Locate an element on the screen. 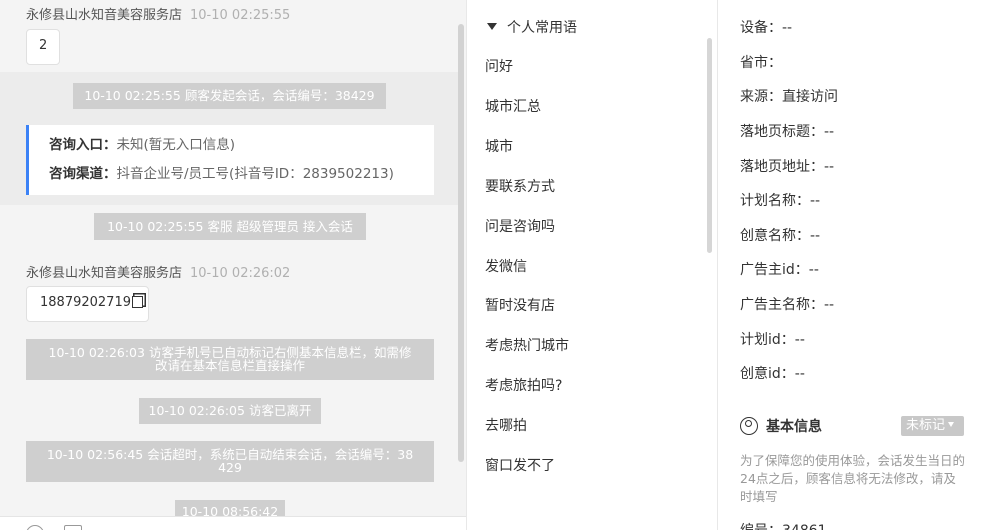  phrase-item: 要联系方式 is located at coordinates (520, 186).